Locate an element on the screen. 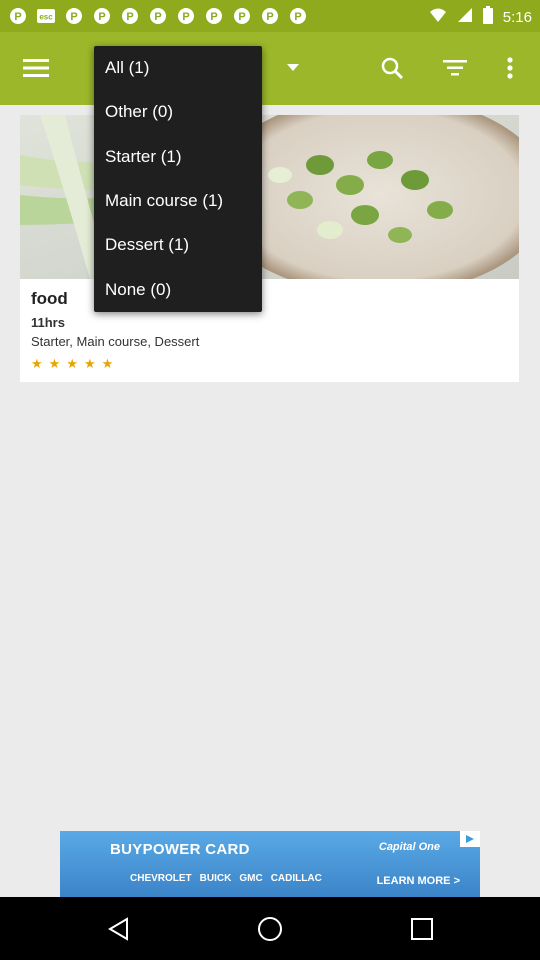  recipe-categories: Starter, Main course, Dessert is located at coordinates (115, 341).